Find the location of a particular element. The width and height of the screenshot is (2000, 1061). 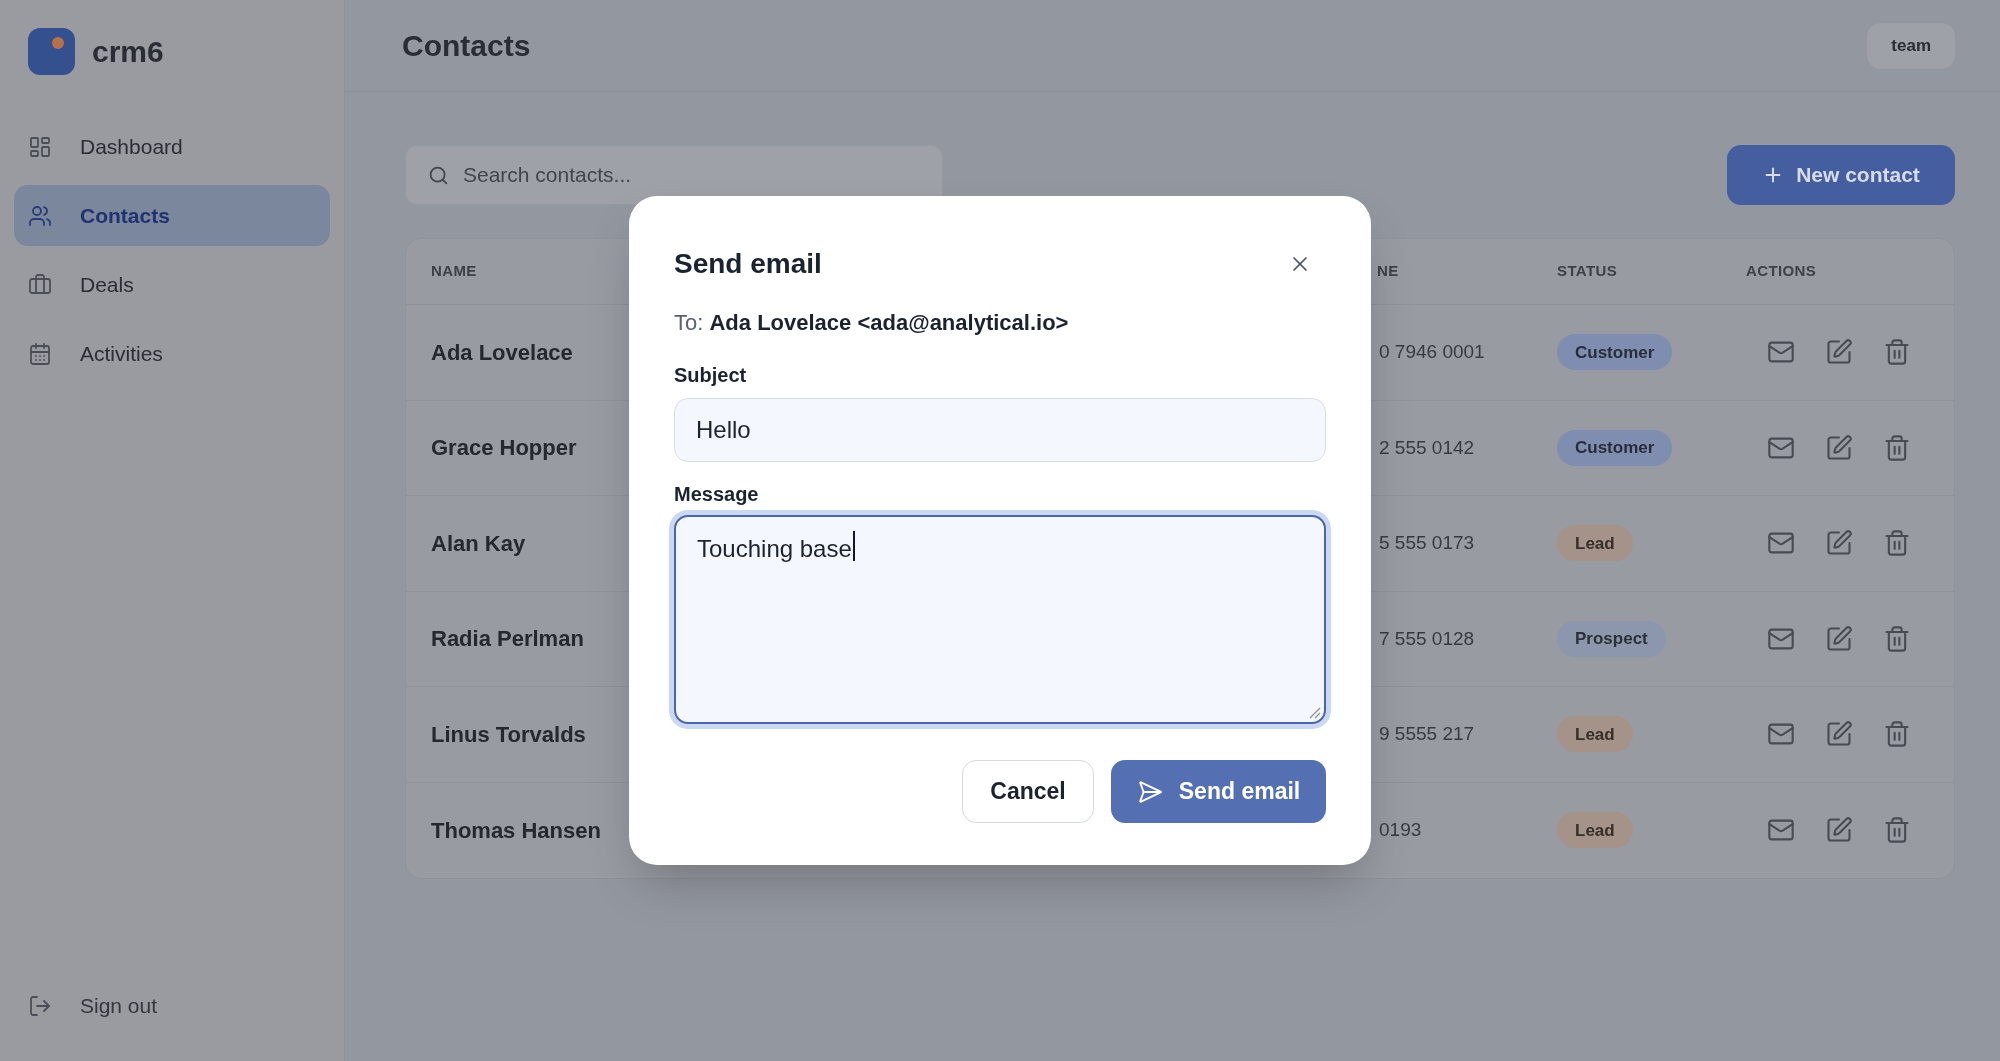

phone-number: 2 555 0142 is located at coordinates (1426, 447).